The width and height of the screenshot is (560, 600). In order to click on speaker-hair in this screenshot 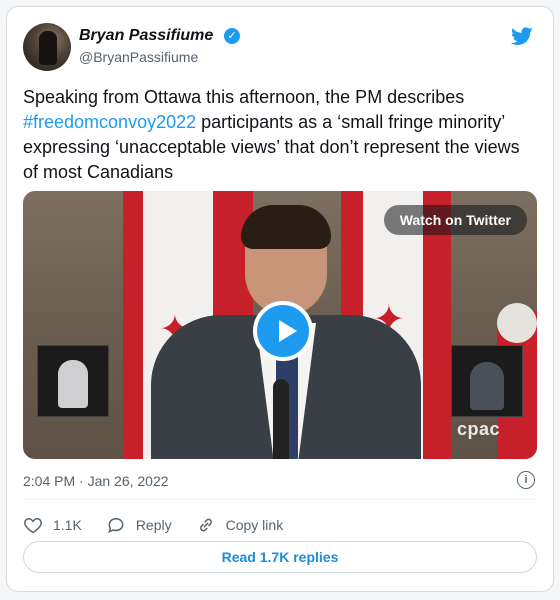, I will do `click(286, 227)`.